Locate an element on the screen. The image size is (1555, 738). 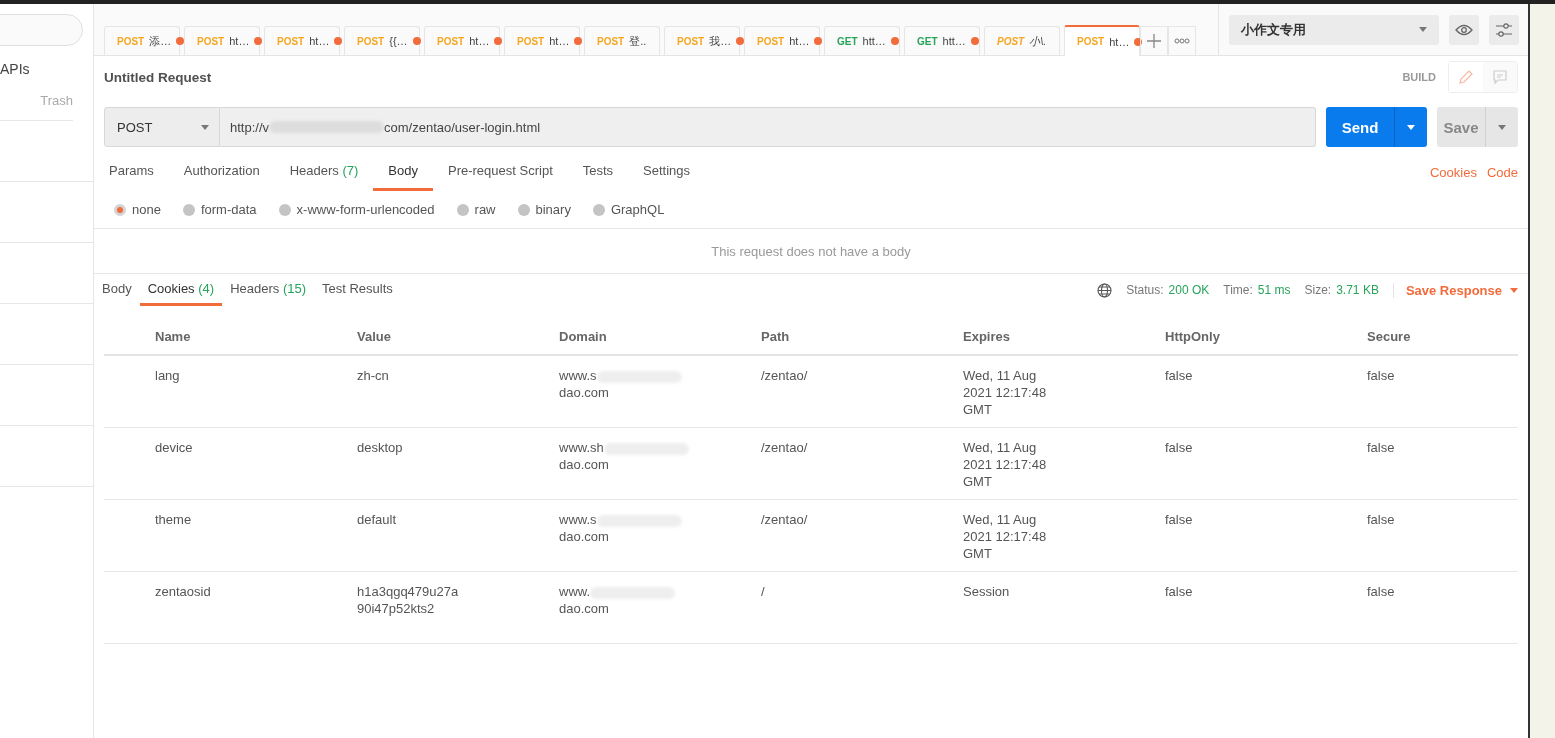
request-tab: POST 登.. is located at coordinates (622, 40).